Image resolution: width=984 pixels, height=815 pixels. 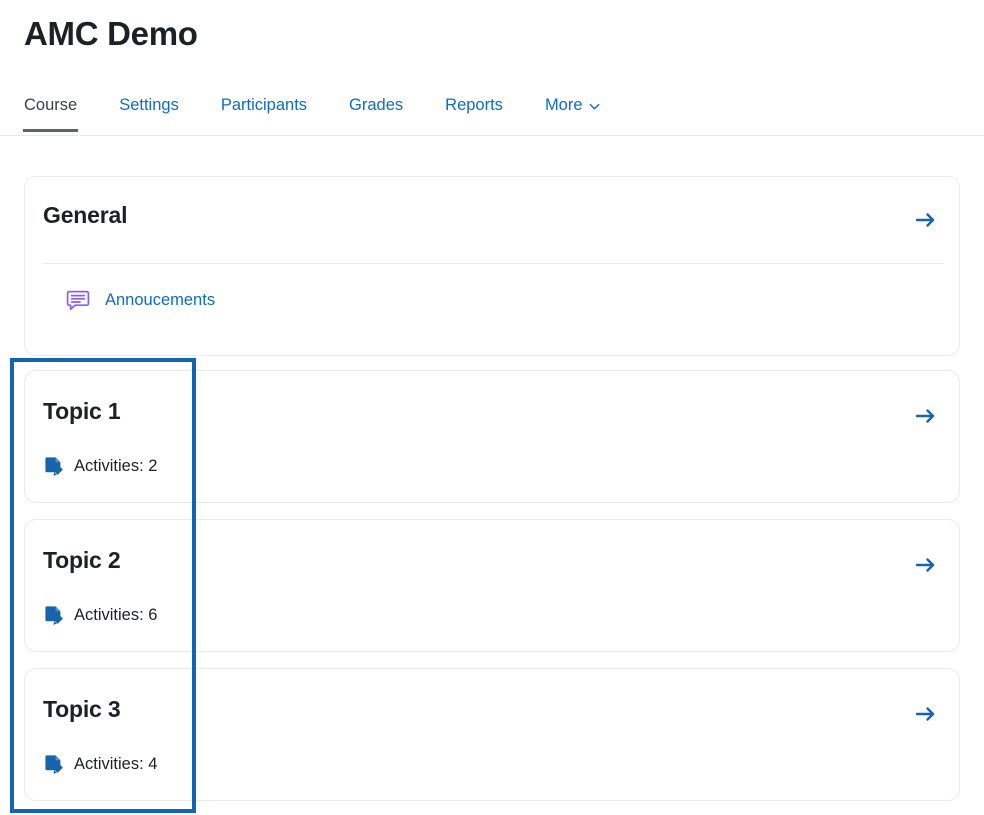 What do you see at coordinates (474, 109) in the screenshot?
I see `tab-reports: Reports` at bounding box center [474, 109].